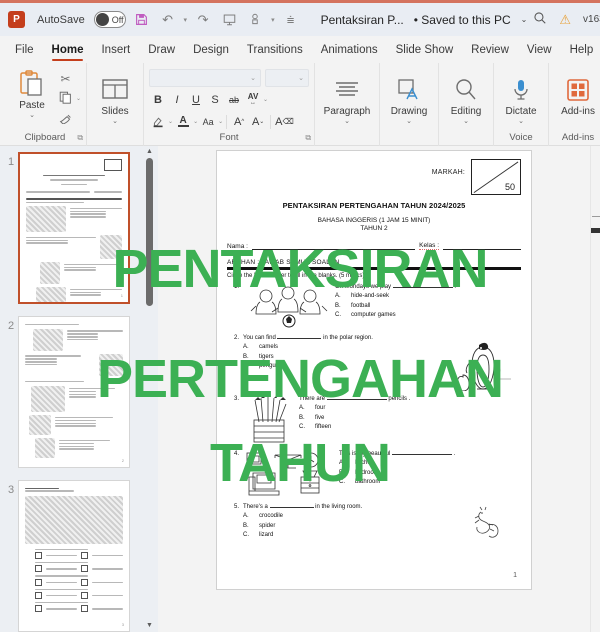  I want to click on thumbnail-row-2: 2 2, so click(70, 389).